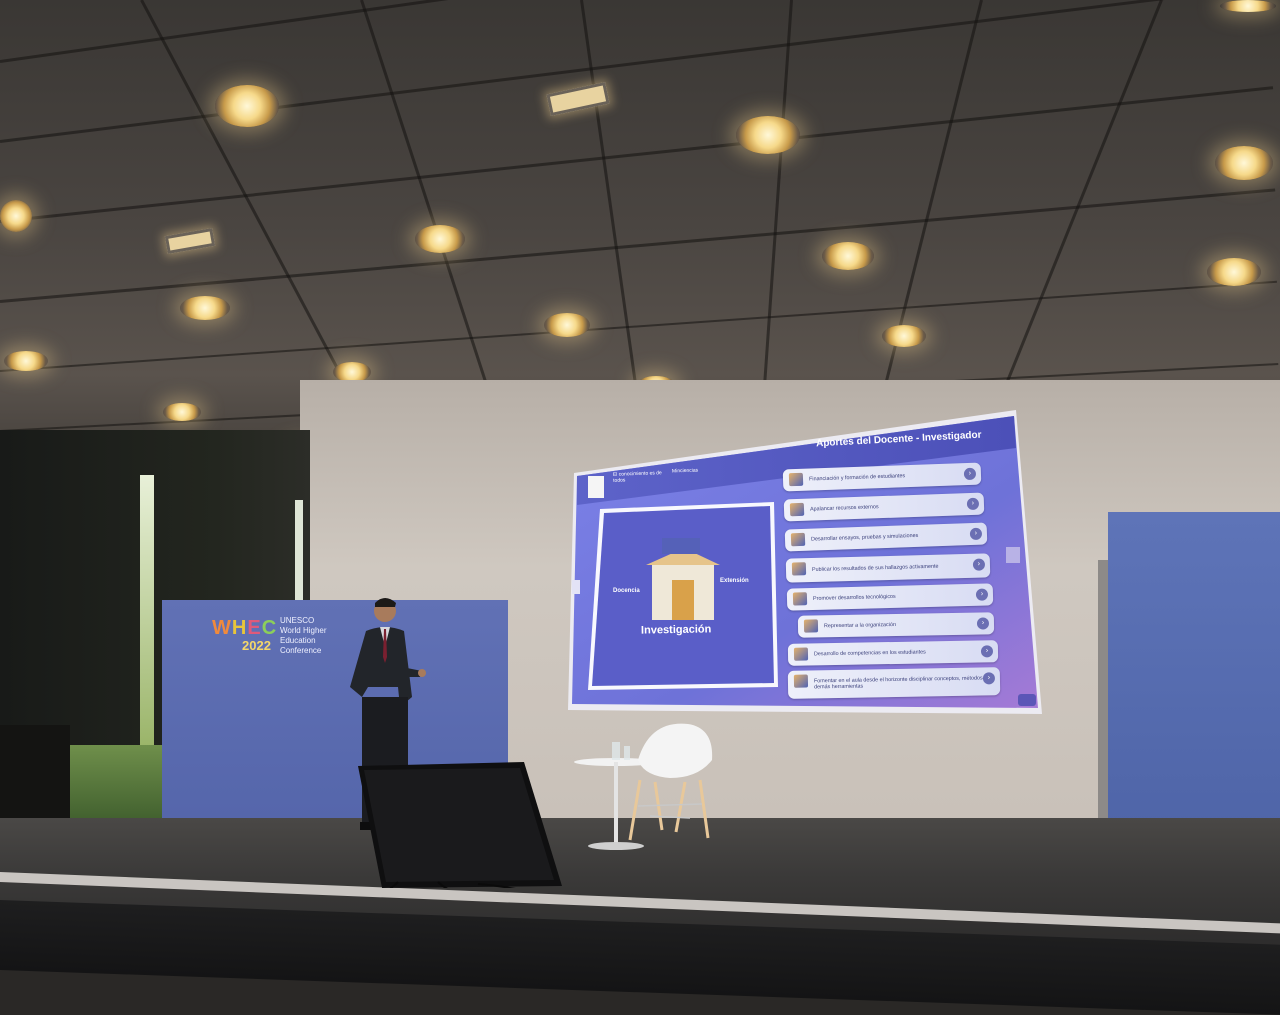  Describe the element at coordinates (844, 508) in the screenshot. I see `slide-item-label: Apalancar recursos externos` at that location.